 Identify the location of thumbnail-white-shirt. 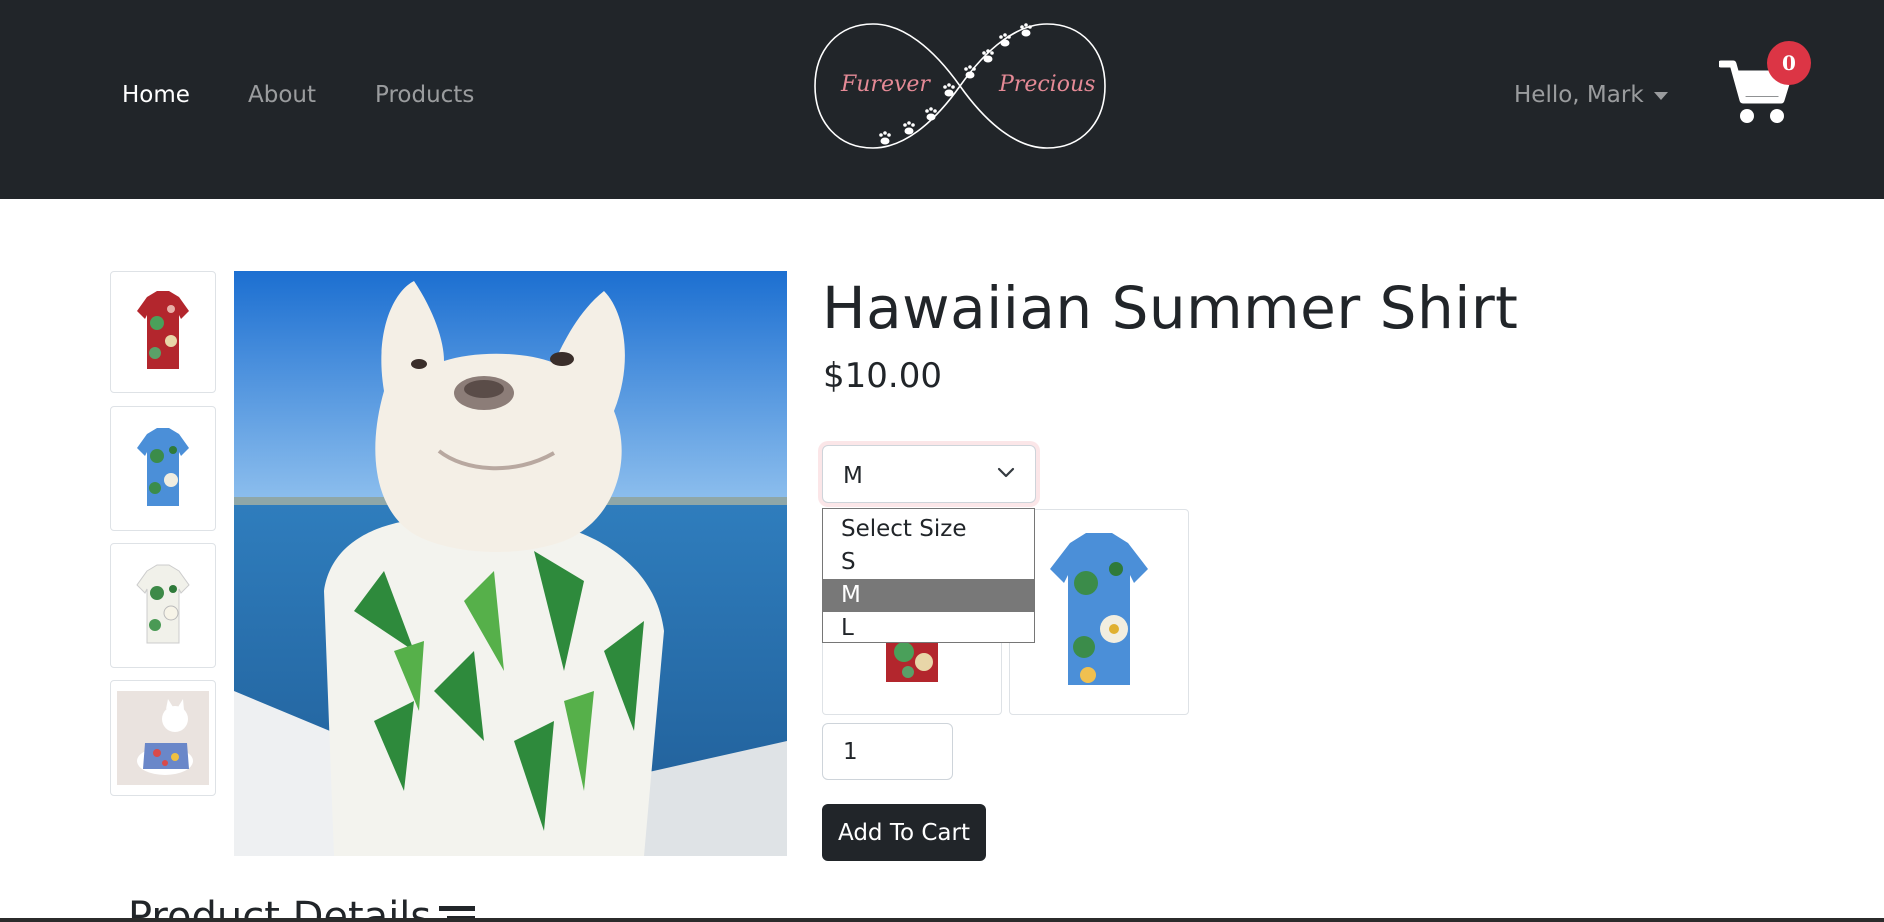
(163, 605).